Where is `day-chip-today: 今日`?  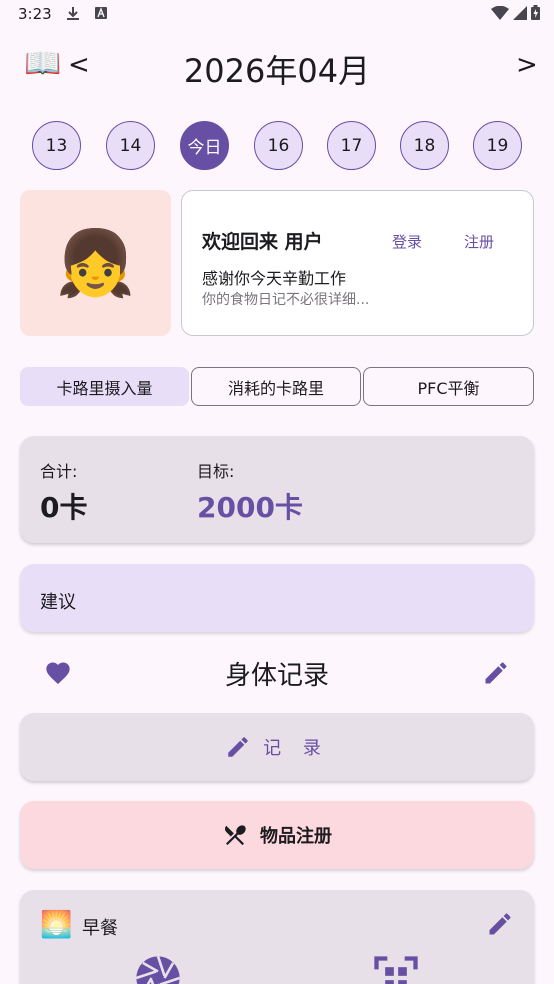 day-chip-today: 今日 is located at coordinates (204, 145).